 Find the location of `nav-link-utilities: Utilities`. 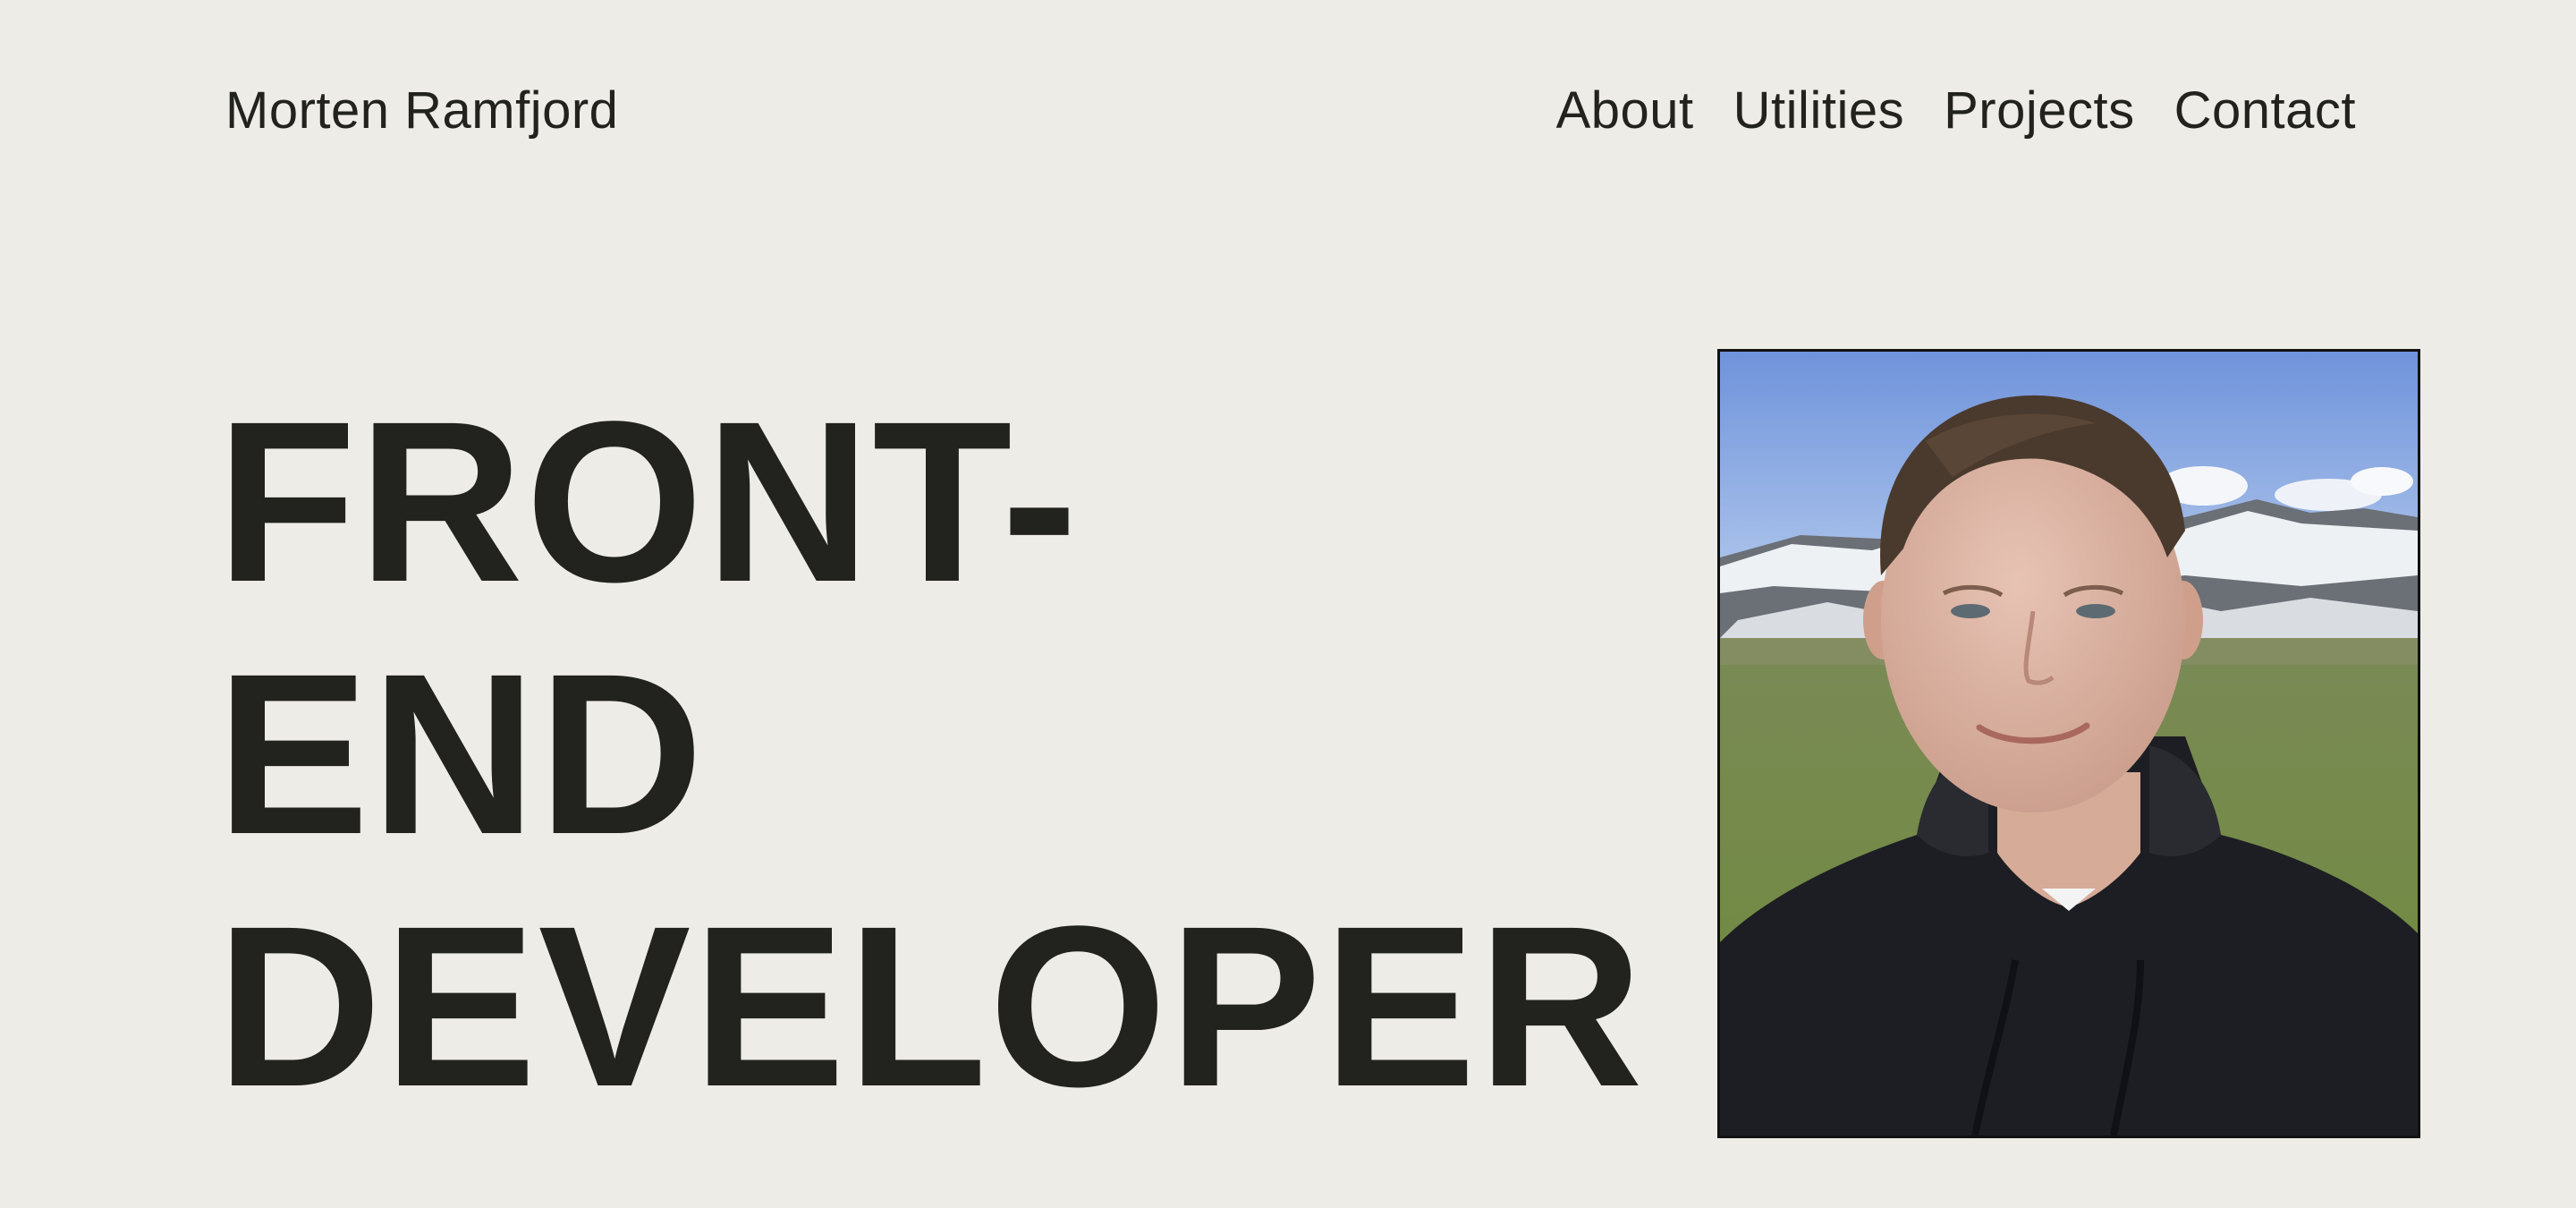

nav-link-utilities: Utilities is located at coordinates (1818, 110).